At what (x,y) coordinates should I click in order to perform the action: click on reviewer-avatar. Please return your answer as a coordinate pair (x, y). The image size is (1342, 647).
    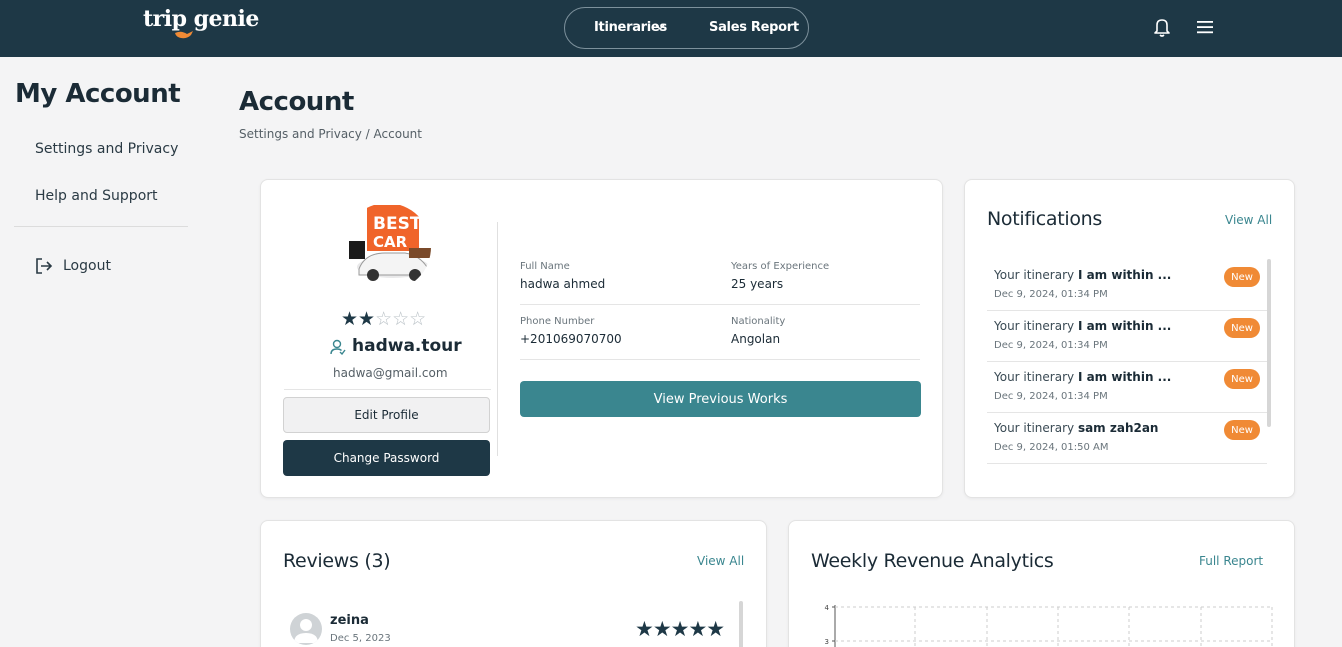
    Looking at the image, I should click on (306, 629).